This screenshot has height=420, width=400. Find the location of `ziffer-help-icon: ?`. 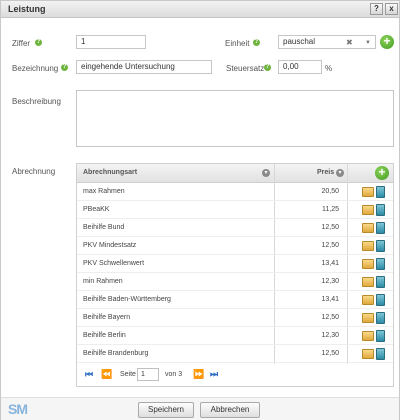

ziffer-help-icon: ? is located at coordinates (38, 42).